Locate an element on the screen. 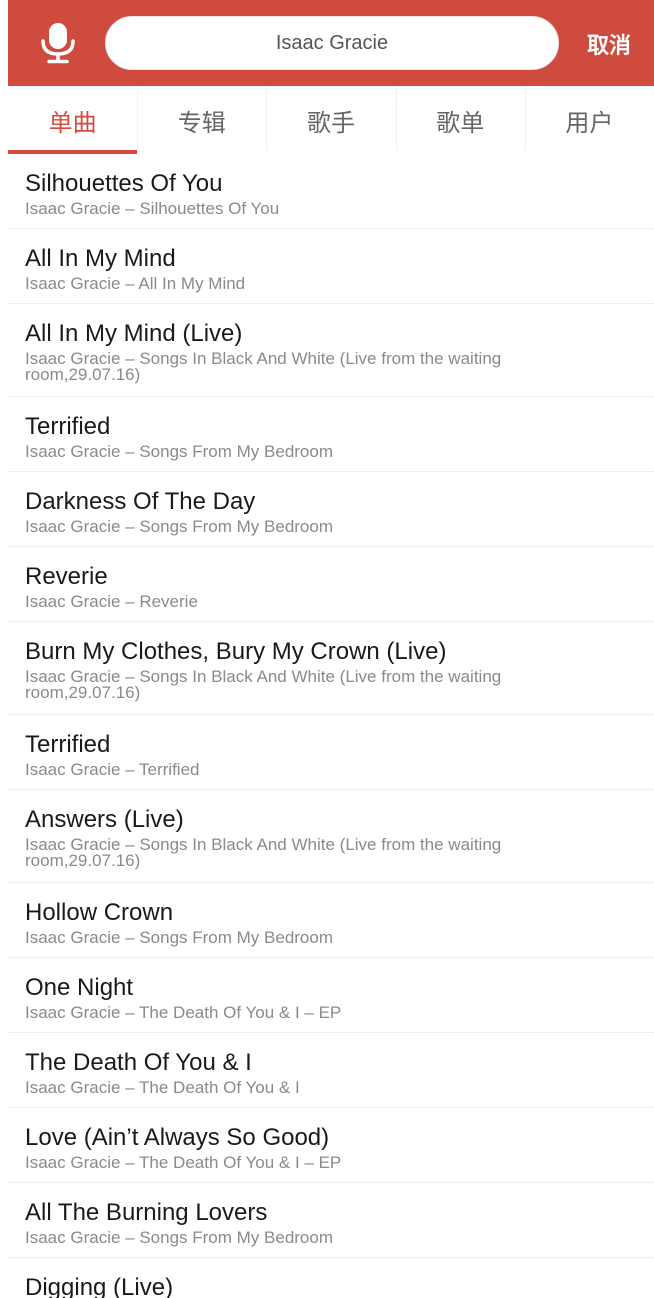 The image size is (654, 1298). song-title: Reverie is located at coordinates (66, 576).